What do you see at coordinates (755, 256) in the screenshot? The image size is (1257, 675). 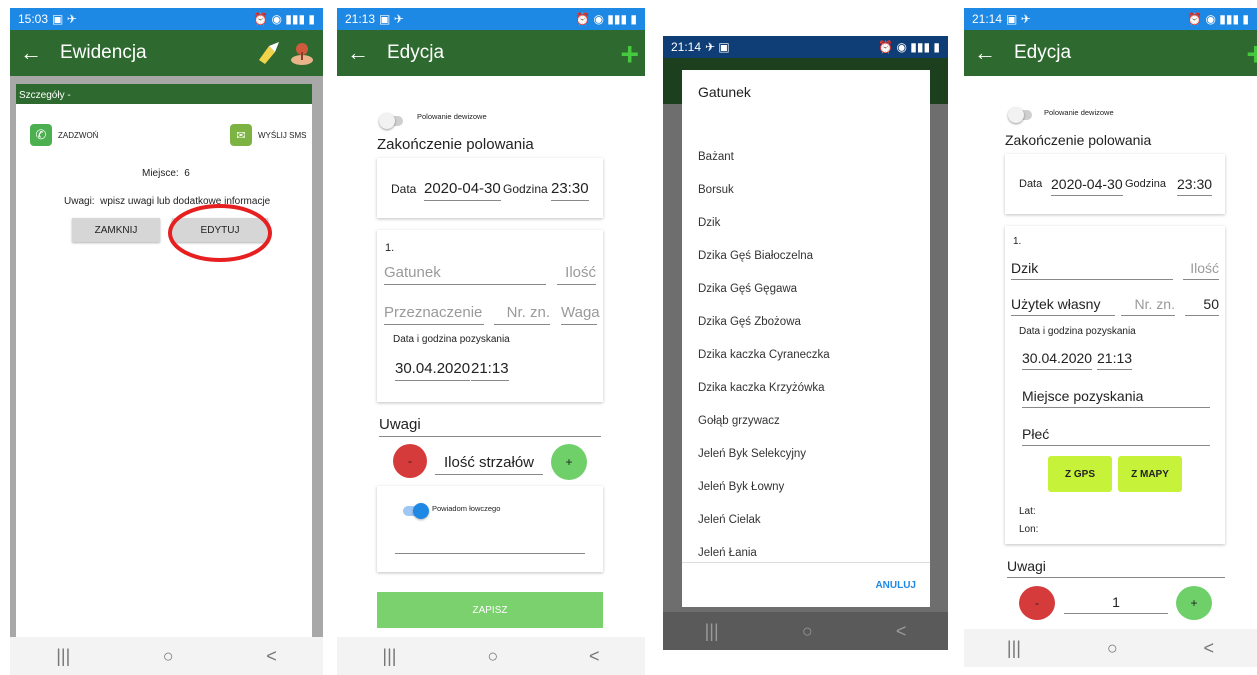 I see `species-option: Dzika Gęś Białoczelna` at bounding box center [755, 256].